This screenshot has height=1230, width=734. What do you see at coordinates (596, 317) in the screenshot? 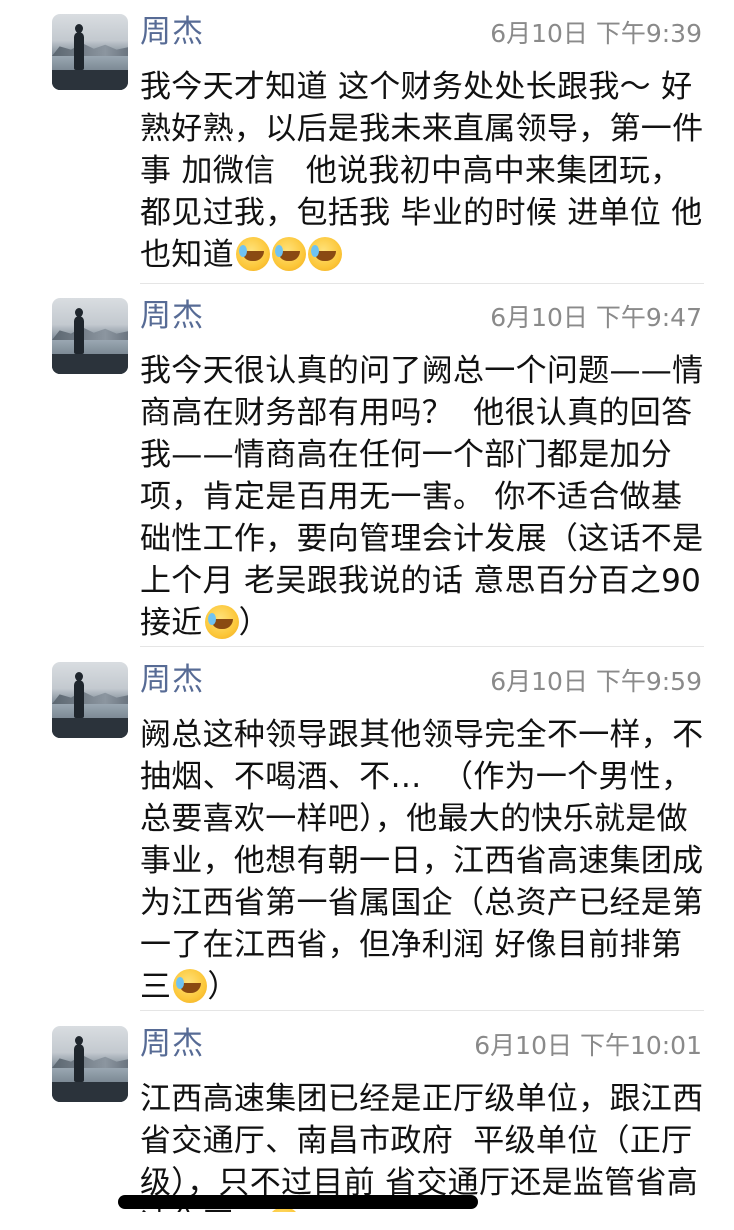
I see `message-timestamp: 6月10日 下午9:47` at bounding box center [596, 317].